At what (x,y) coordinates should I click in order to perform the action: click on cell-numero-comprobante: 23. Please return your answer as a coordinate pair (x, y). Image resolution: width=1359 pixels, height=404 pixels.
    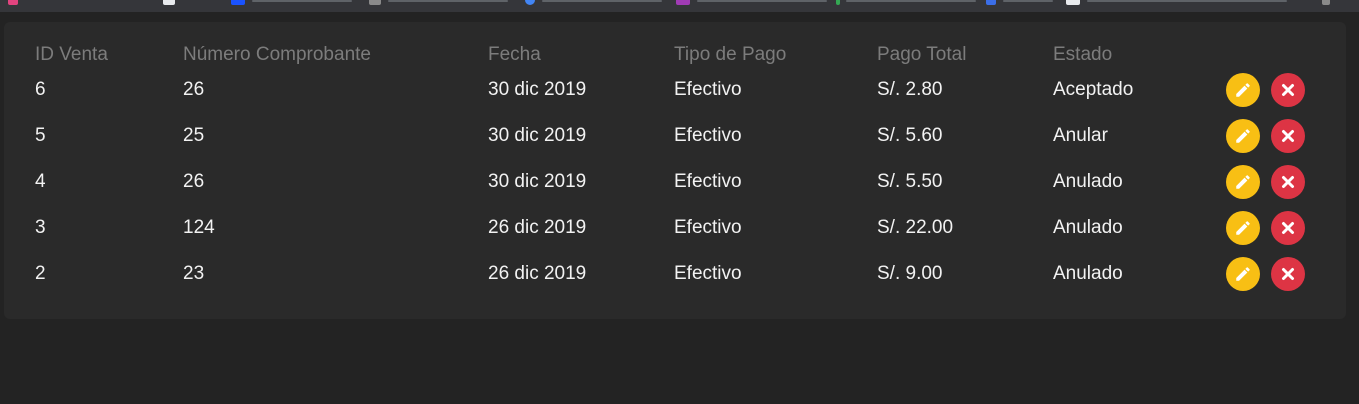
    Looking at the image, I should click on (194, 273).